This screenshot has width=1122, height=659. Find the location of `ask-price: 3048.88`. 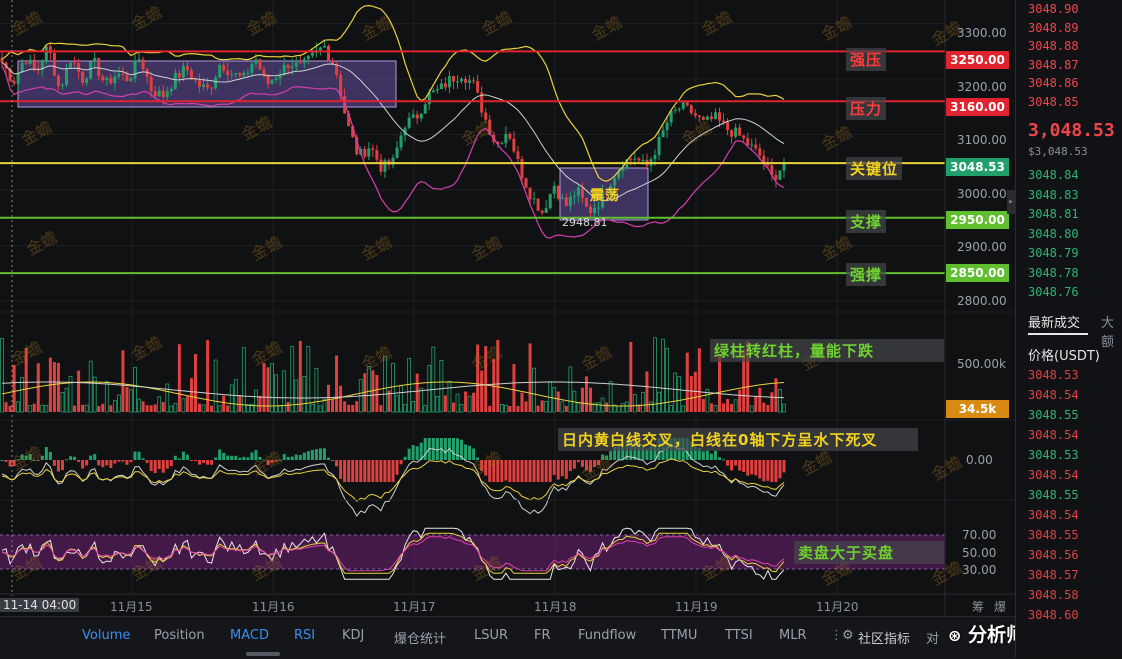

ask-price: 3048.88 is located at coordinates (1053, 46).